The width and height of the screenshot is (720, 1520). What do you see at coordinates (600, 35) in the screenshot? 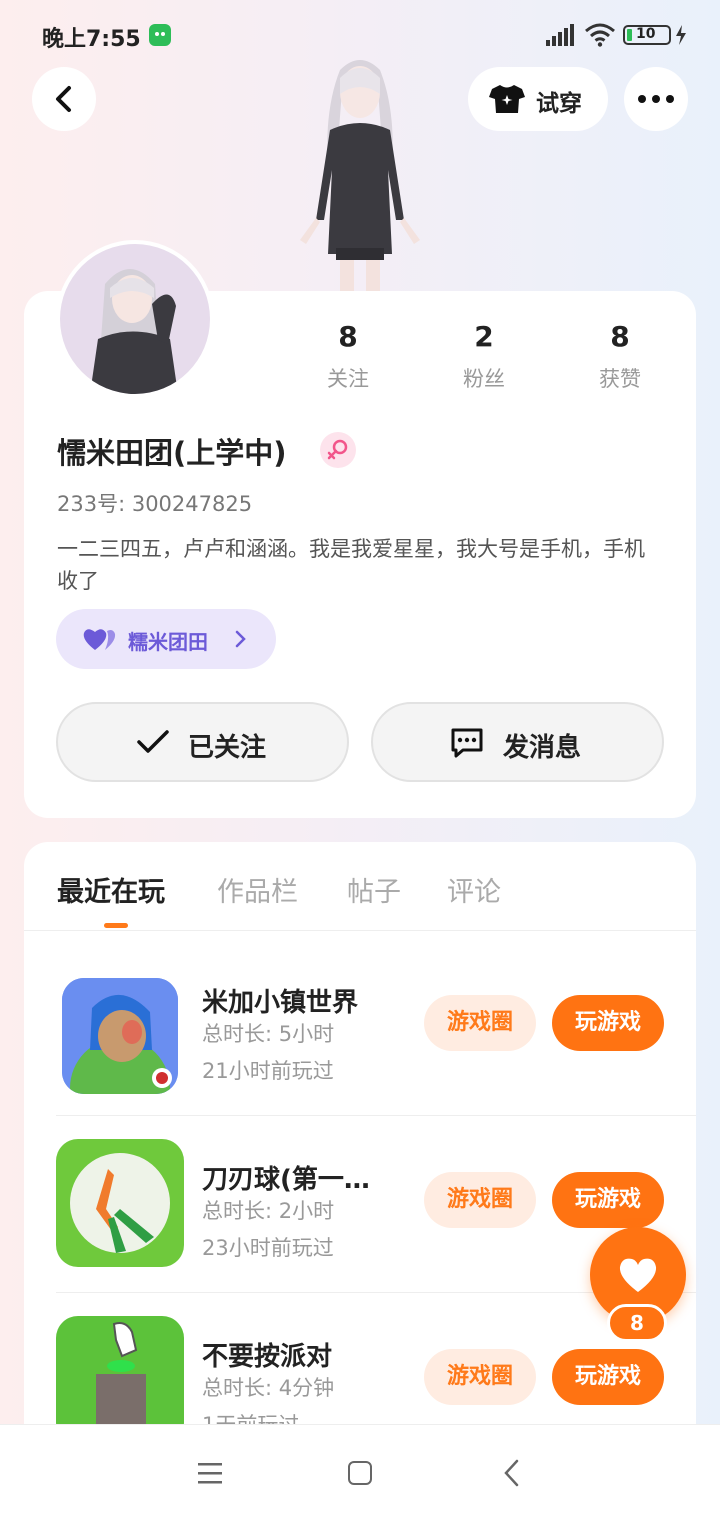
I see `wifi-icon` at bounding box center [600, 35].